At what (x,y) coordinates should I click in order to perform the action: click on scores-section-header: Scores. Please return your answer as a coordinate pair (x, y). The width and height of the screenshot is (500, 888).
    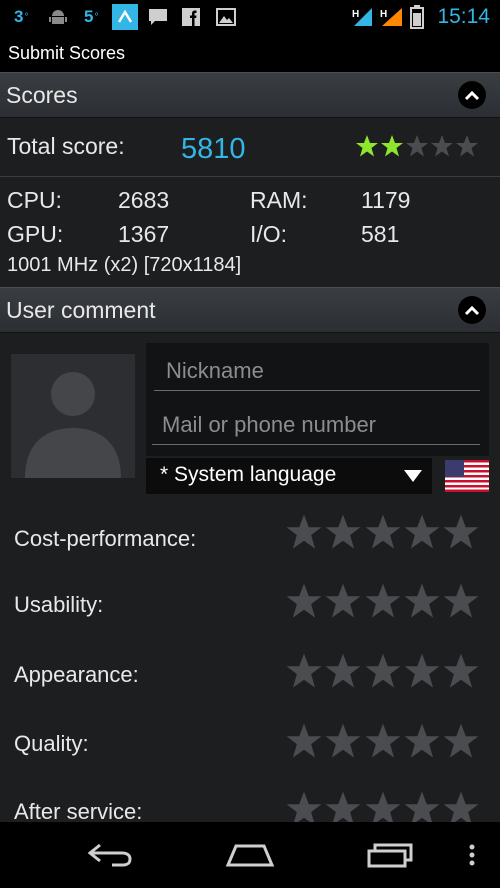
    Looking at the image, I should click on (250, 95).